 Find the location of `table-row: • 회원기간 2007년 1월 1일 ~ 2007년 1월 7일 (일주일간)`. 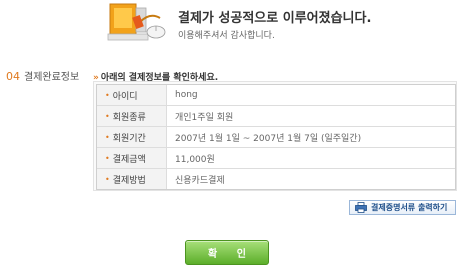

table-row: • 회원기간 2007년 1월 1일 ~ 2007년 1월 7일 (일주일간) is located at coordinates (276, 137).